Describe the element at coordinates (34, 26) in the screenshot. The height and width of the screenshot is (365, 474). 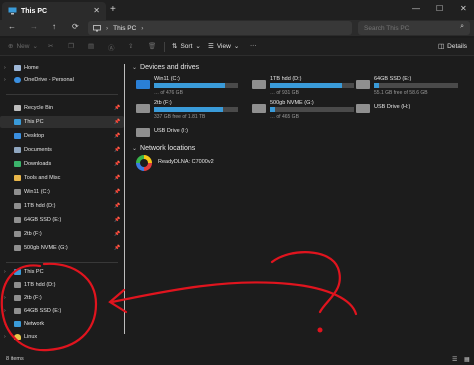
I see `forward-button: →` at that location.